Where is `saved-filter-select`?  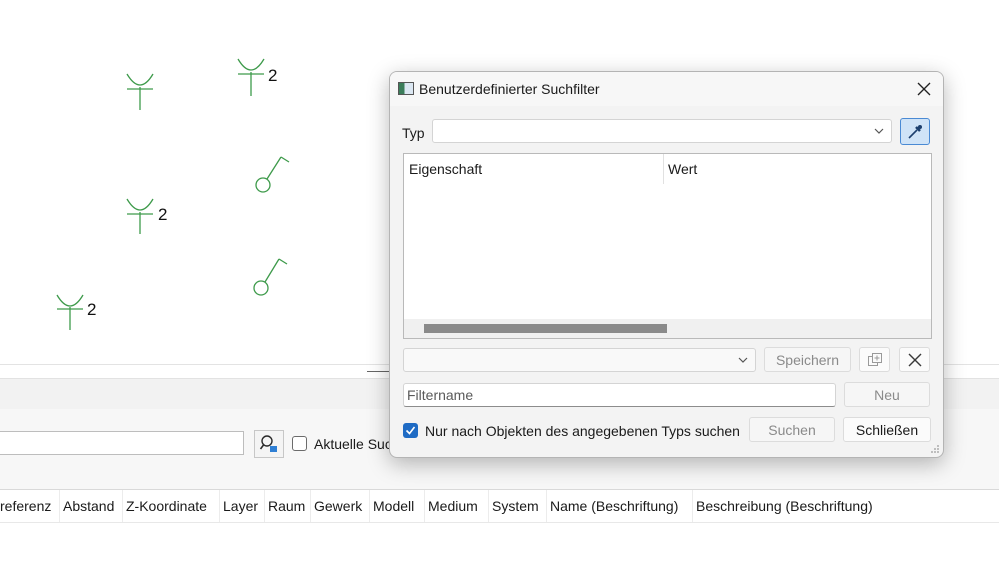
saved-filter-select is located at coordinates (579, 360).